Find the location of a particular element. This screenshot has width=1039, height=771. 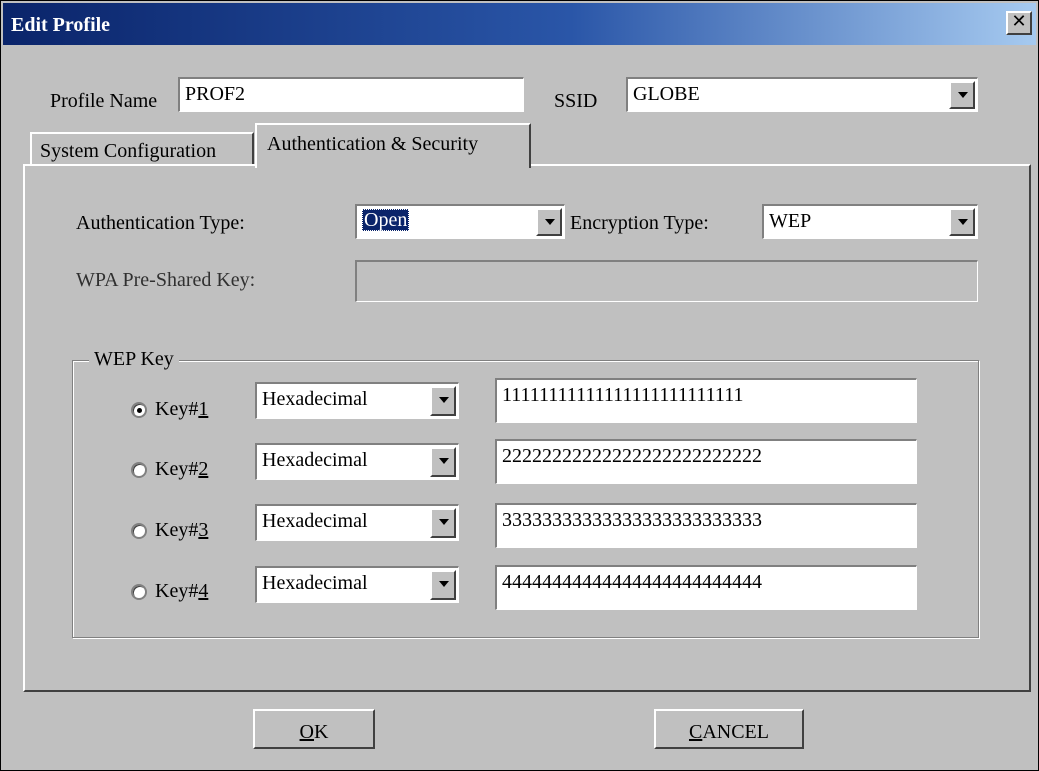

encryption-type-value: WEP is located at coordinates (790, 221).